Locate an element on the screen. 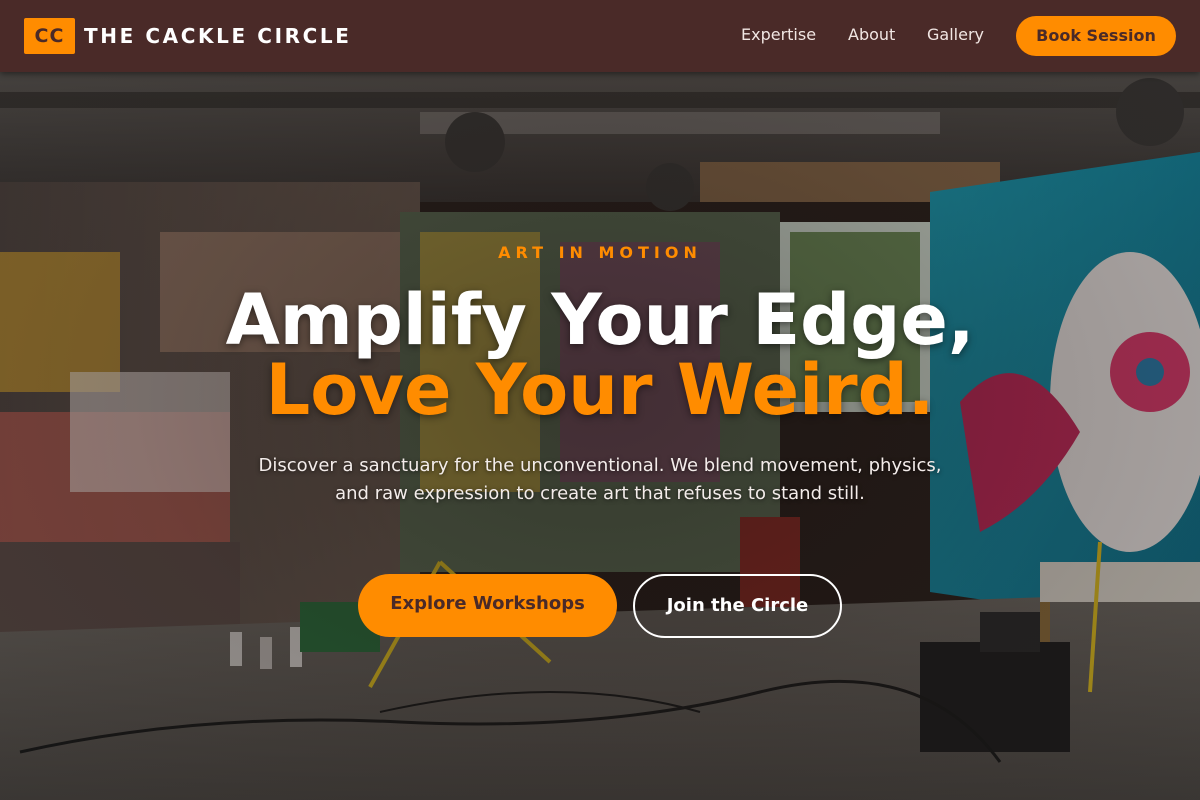 The image size is (1200, 800). explore-workshops-button: Explore Workshops is located at coordinates (487, 605).